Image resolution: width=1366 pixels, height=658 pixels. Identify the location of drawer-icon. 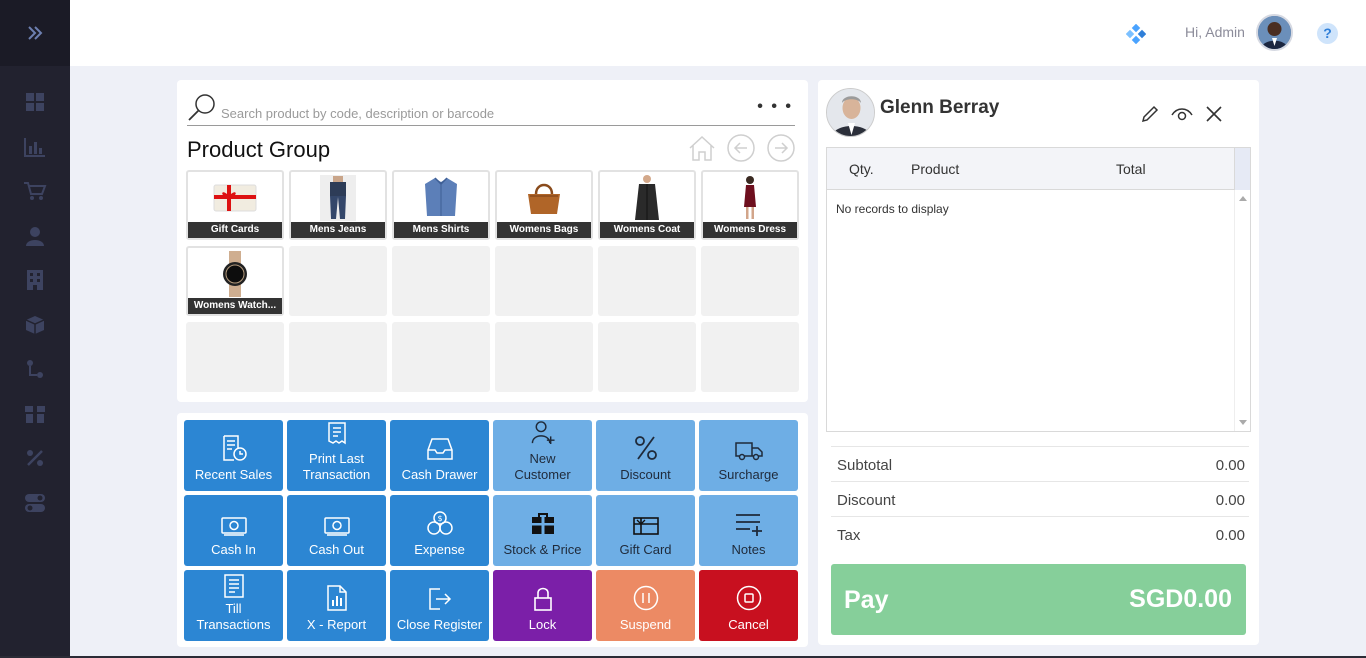
(439, 449).